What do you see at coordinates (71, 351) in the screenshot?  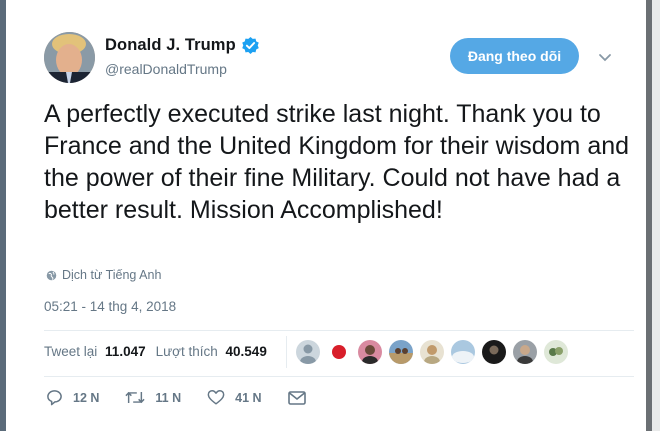 I see `retweets-label: Tweet lại` at bounding box center [71, 351].